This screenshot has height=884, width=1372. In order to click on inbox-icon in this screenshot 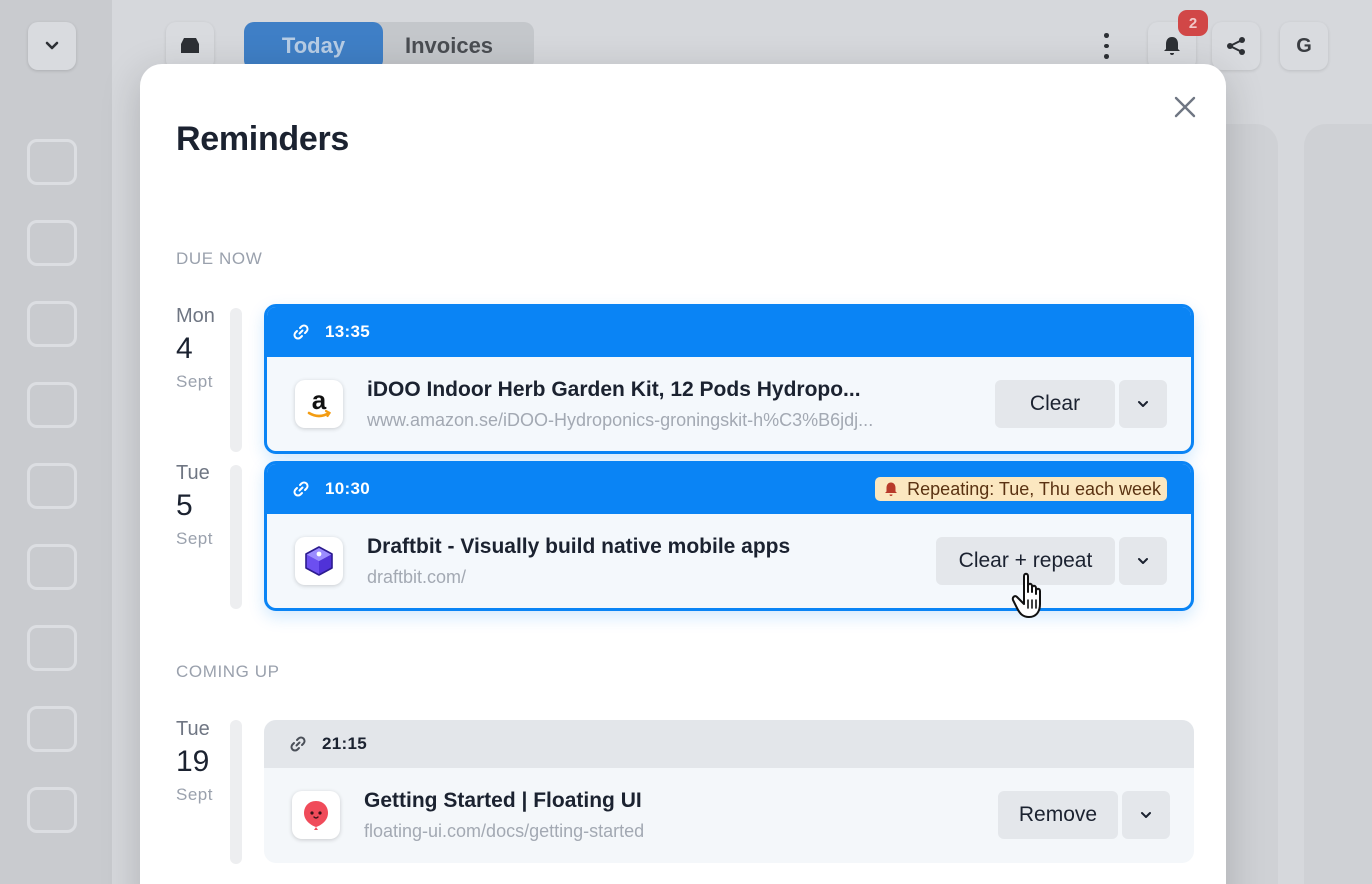, I will do `click(190, 45)`.